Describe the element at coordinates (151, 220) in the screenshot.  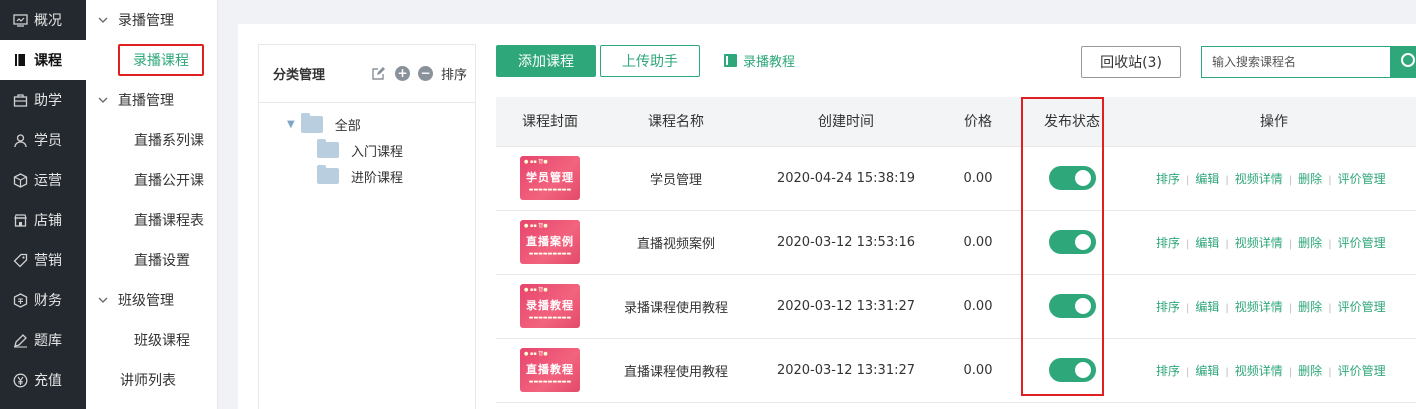
I see `submenu-item-live-schedule: 直播课程表` at that location.